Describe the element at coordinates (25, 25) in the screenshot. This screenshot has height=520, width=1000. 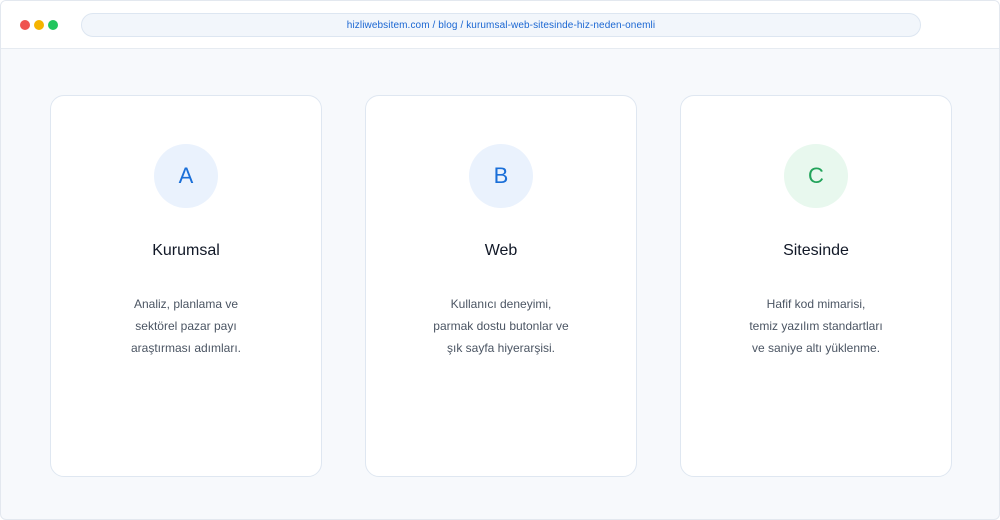
I see `close-window-icon` at that location.